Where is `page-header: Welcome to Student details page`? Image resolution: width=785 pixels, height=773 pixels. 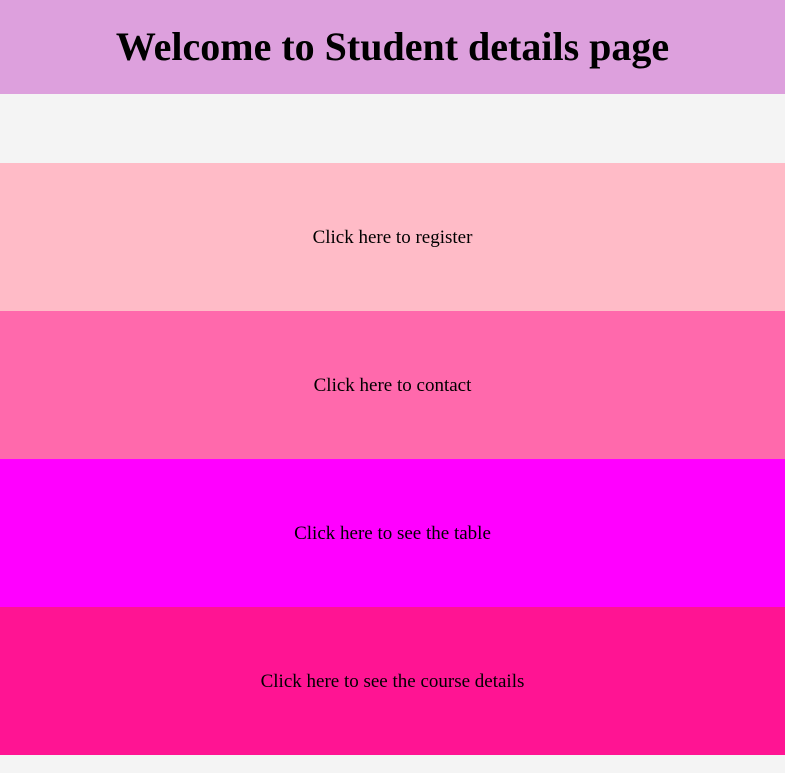 page-header: Welcome to Student details page is located at coordinates (392, 47).